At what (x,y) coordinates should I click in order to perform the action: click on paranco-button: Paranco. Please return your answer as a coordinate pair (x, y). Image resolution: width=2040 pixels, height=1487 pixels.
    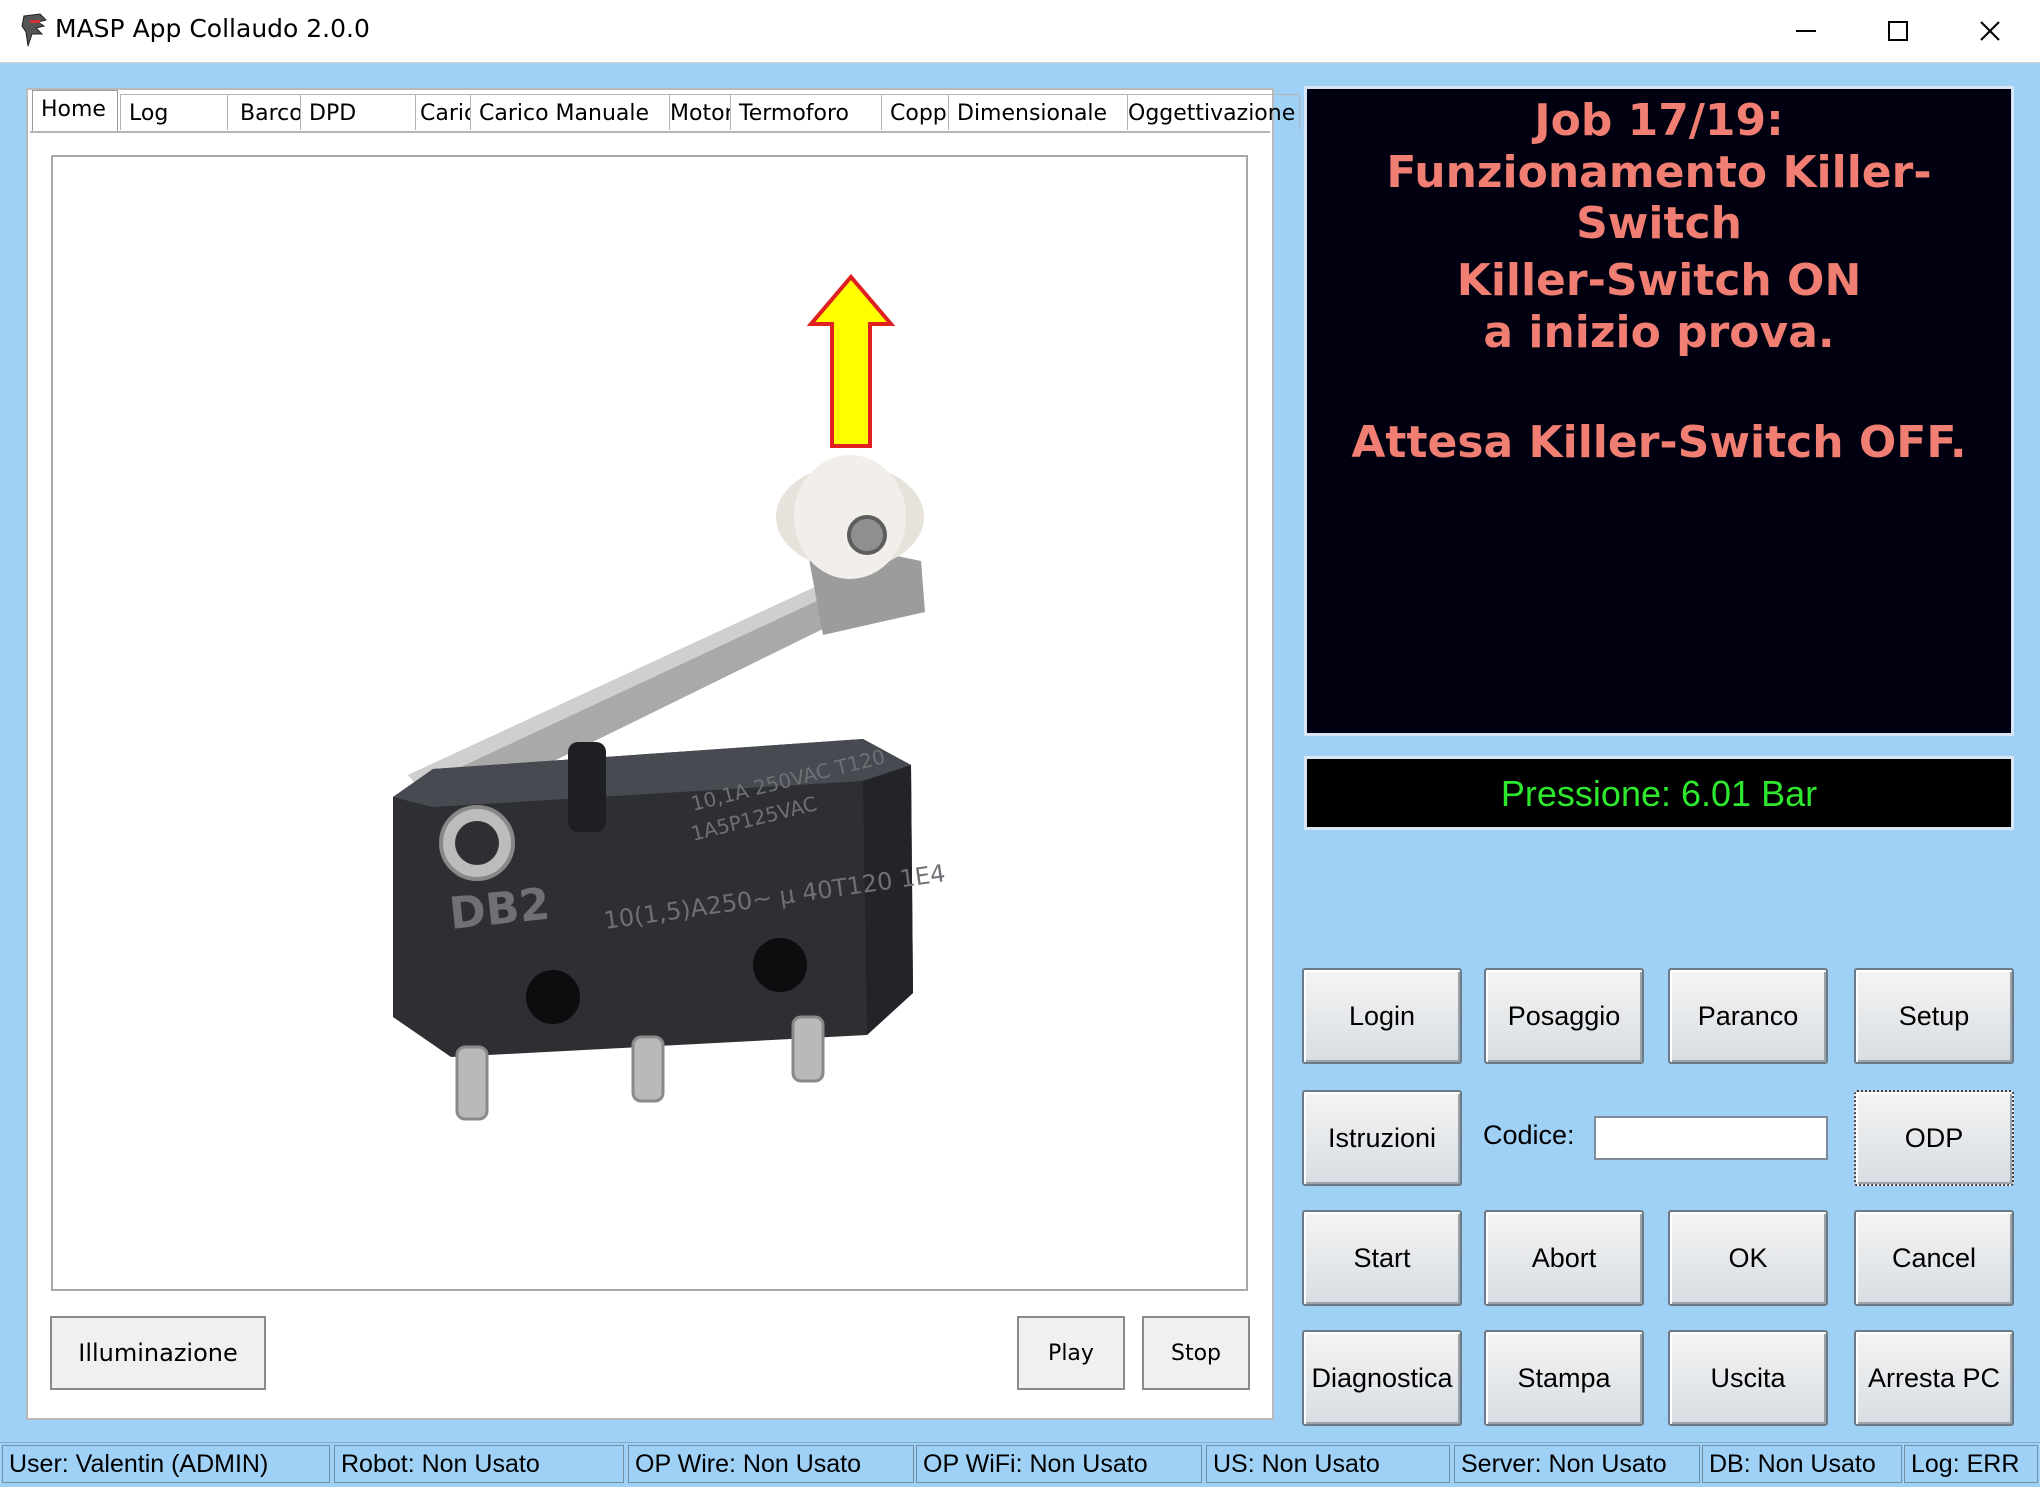
    Looking at the image, I should click on (1748, 1016).